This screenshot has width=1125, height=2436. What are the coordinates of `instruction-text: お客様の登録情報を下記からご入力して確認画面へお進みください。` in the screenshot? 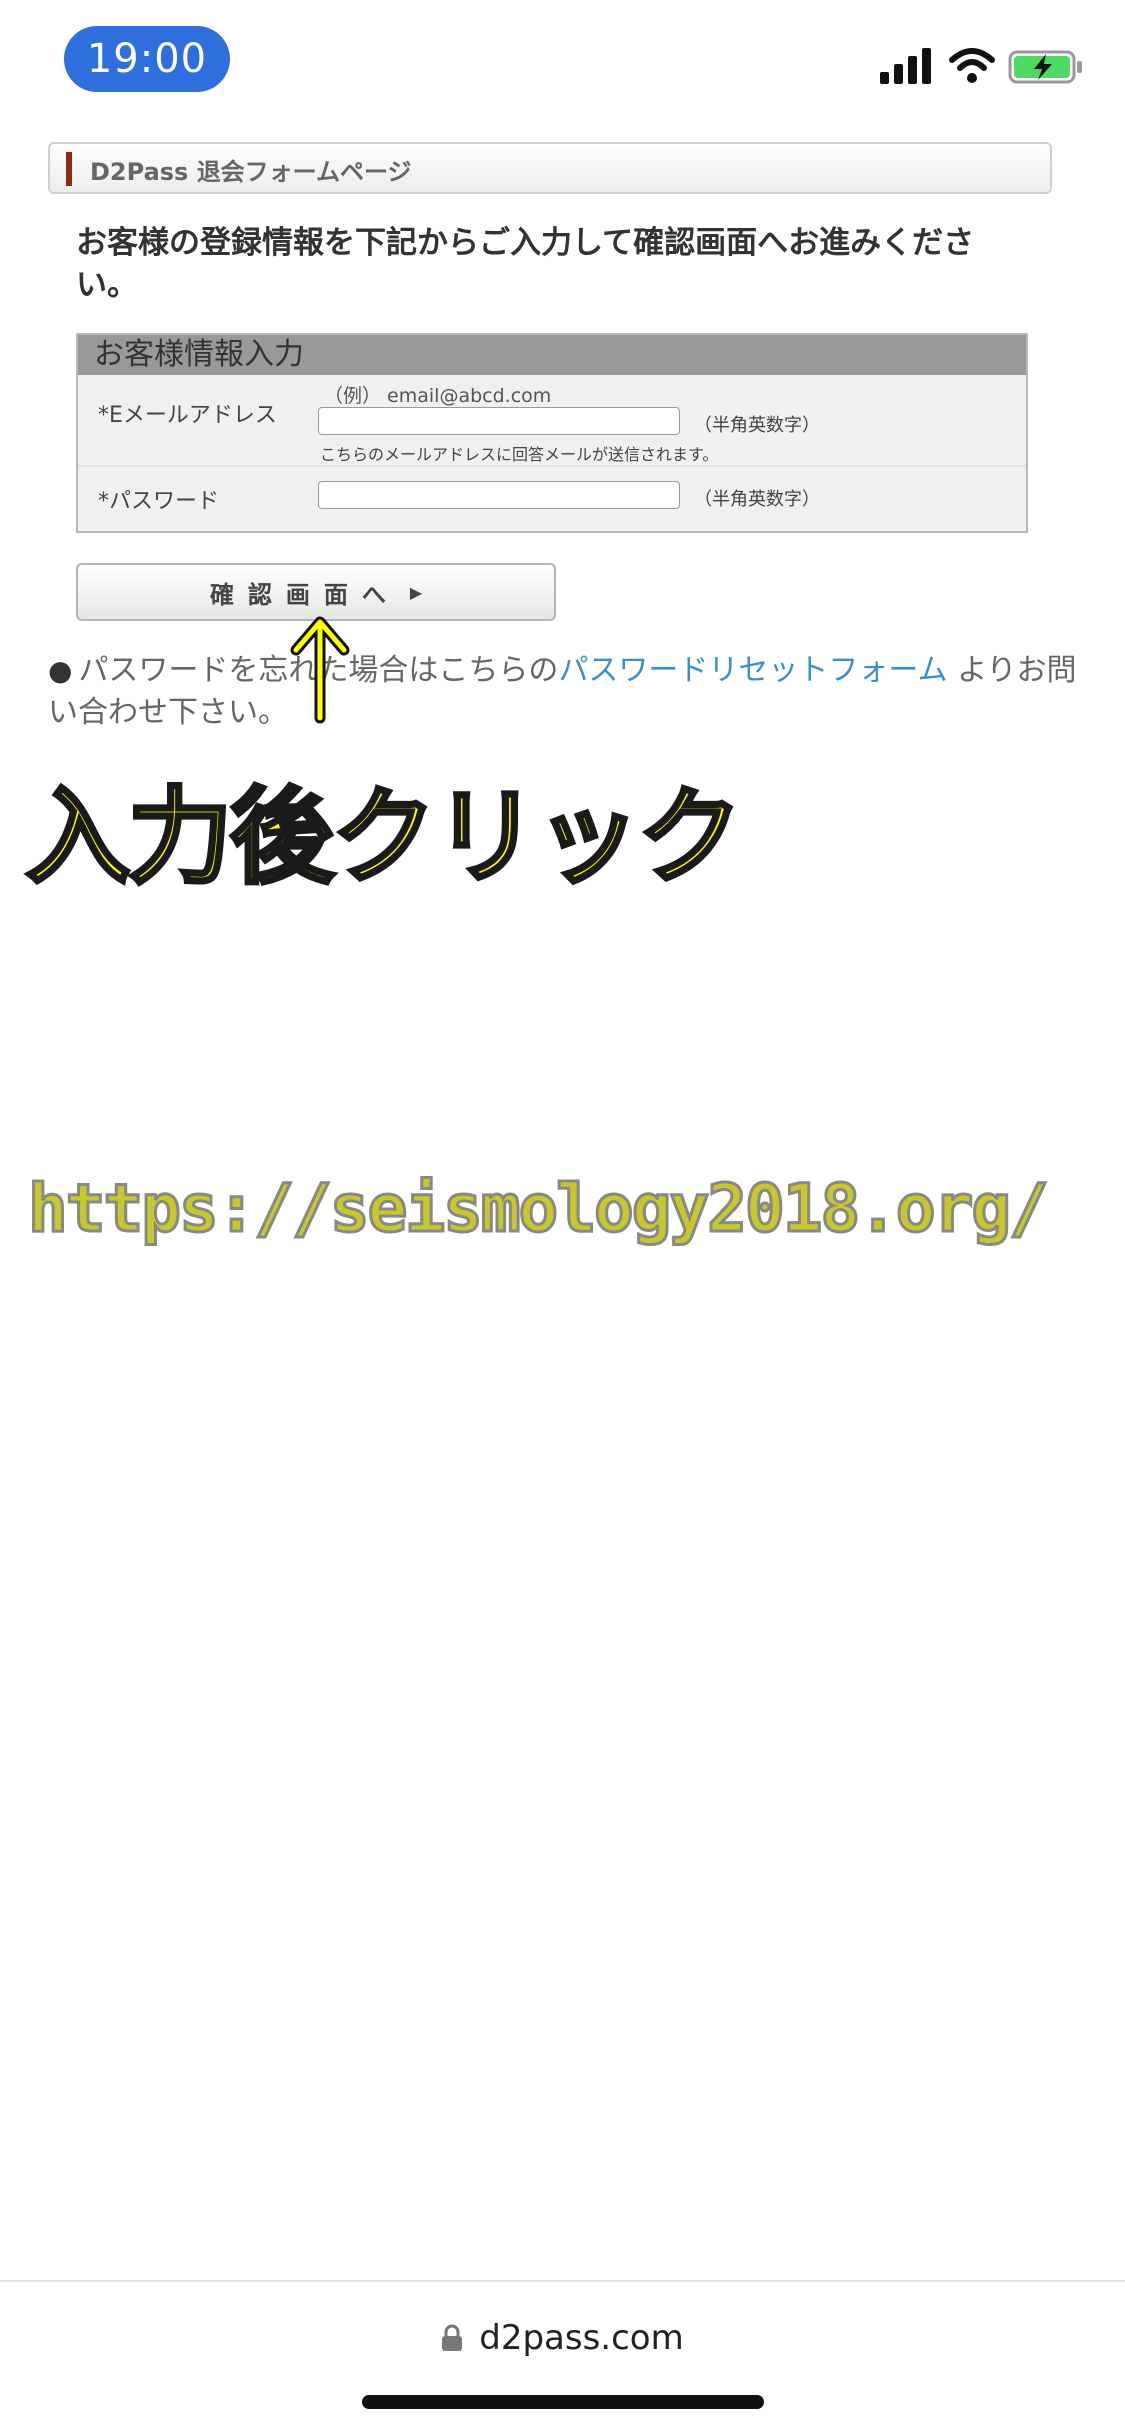 It's located at (525, 264).